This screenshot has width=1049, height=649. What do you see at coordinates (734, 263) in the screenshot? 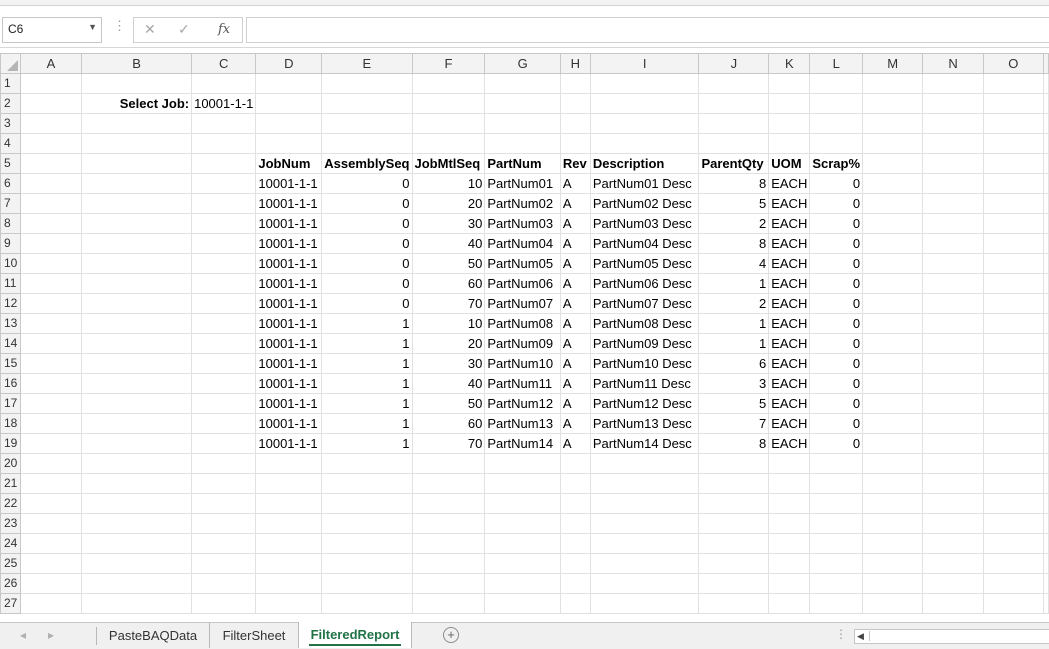
I see `cell: 4` at bounding box center [734, 263].